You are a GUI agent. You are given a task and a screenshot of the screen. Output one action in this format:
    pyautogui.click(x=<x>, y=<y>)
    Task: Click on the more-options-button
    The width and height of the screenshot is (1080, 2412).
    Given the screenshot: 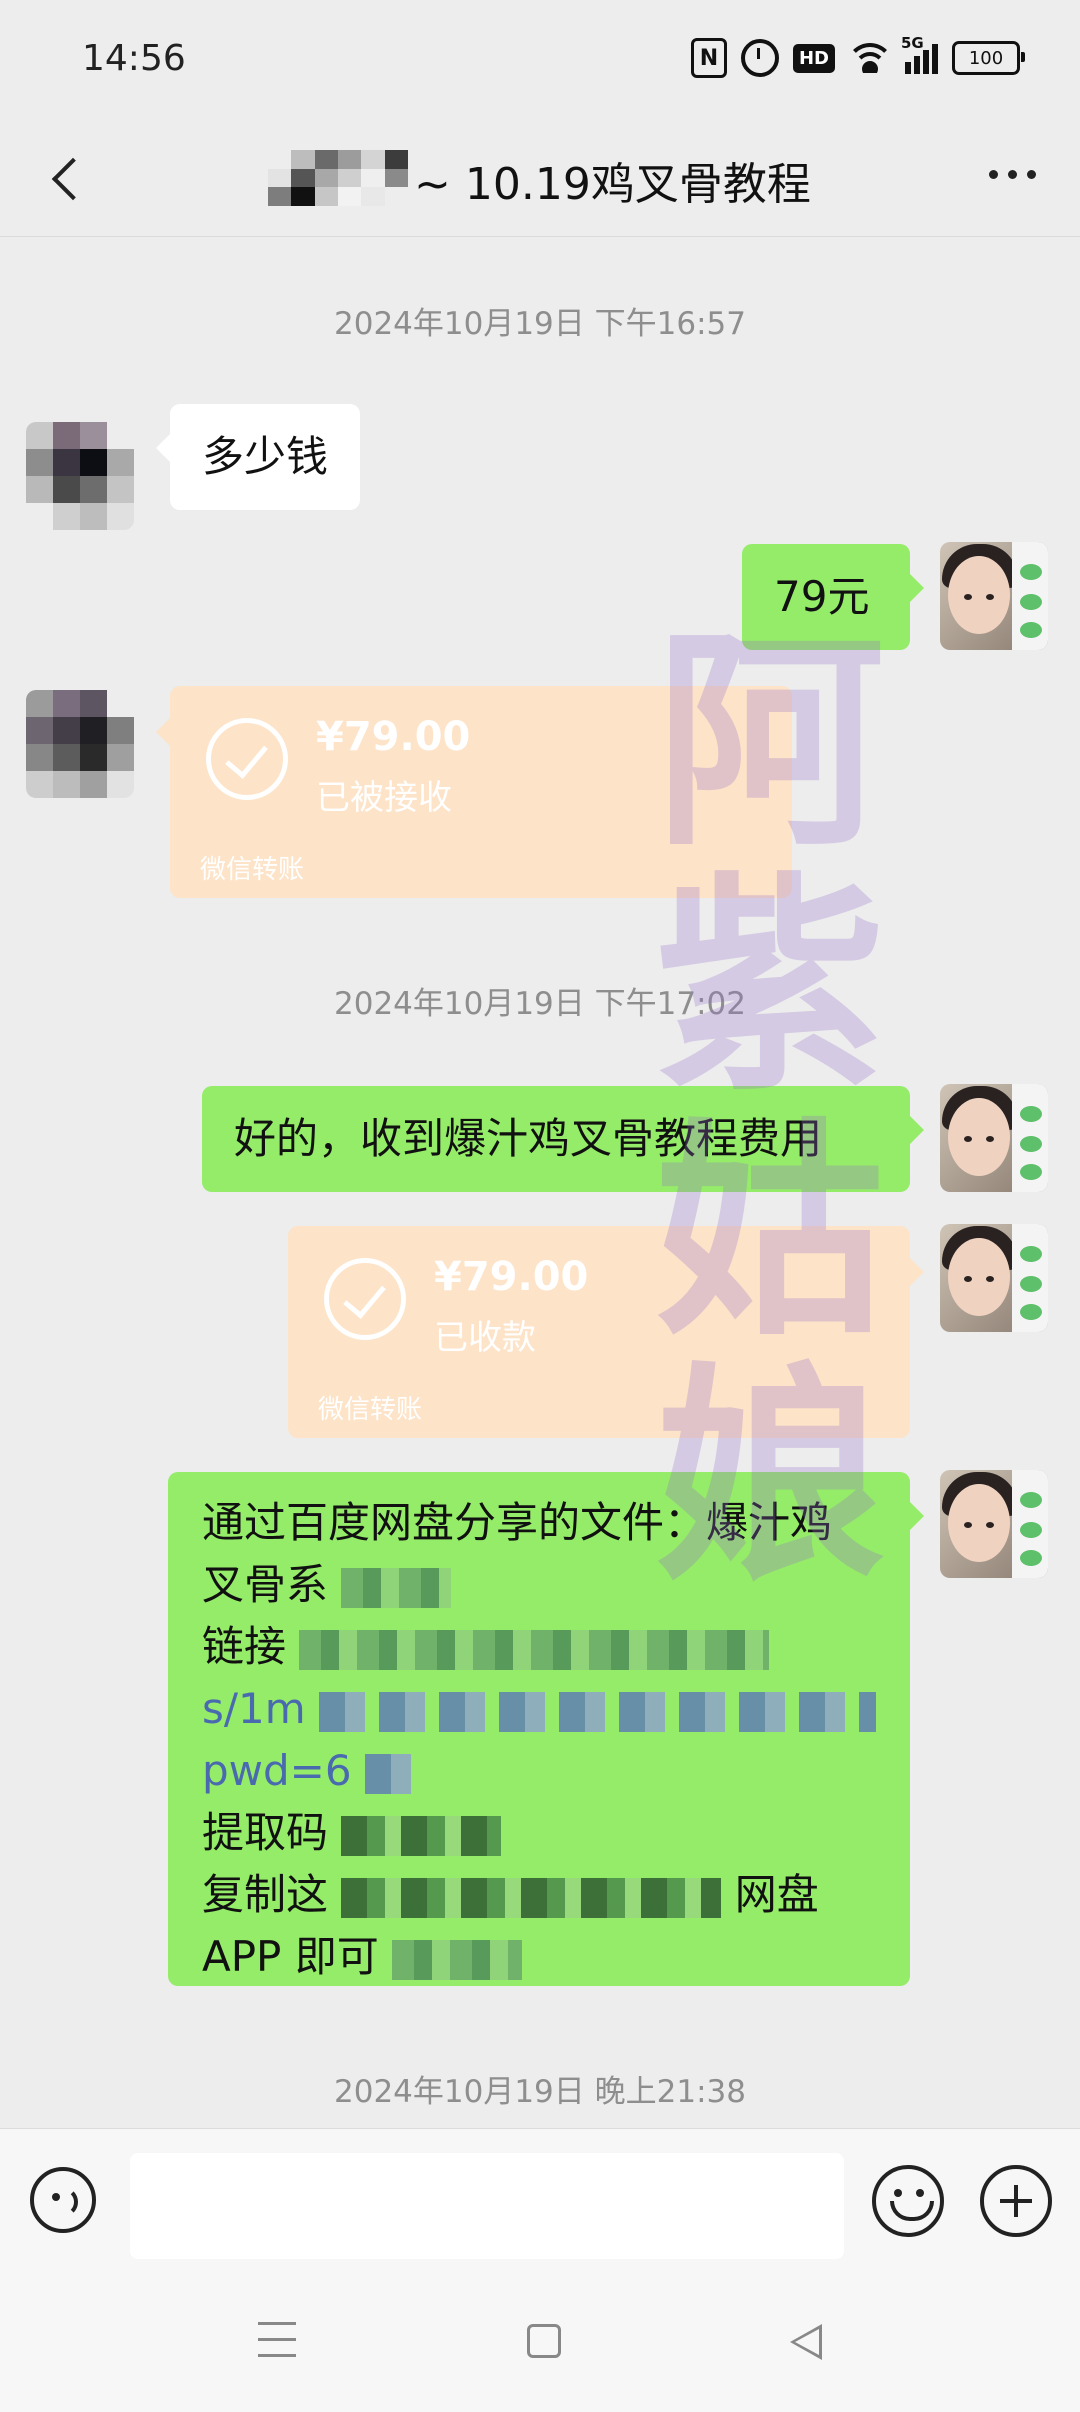 What is the action you would take?
    pyautogui.click(x=1012, y=174)
    